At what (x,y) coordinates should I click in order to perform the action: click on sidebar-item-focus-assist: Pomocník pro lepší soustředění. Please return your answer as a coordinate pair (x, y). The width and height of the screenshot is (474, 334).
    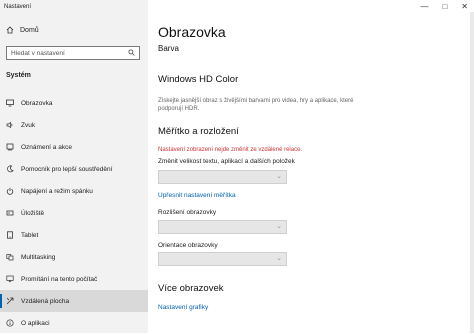
    Looking at the image, I should click on (74, 169).